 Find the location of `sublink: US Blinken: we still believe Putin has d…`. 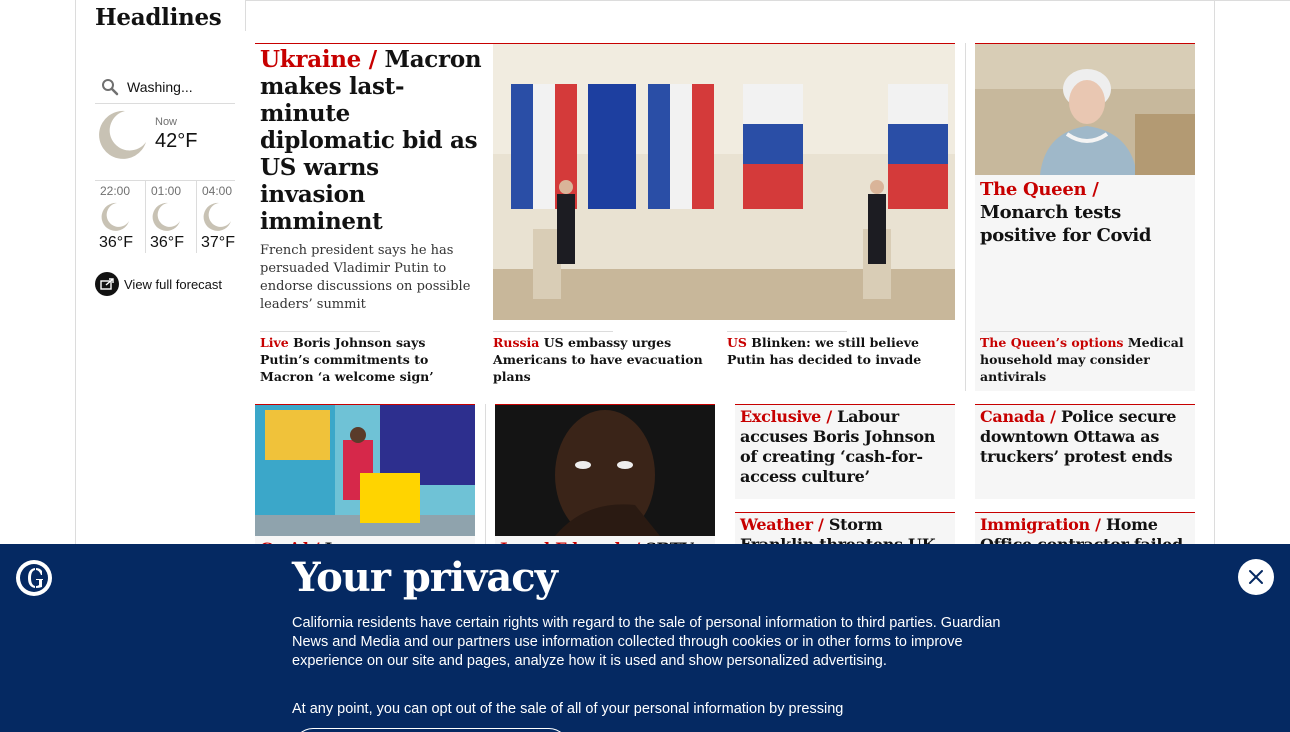

sublink: US Blinken: we still believe Putin has d… is located at coordinates (838, 349).